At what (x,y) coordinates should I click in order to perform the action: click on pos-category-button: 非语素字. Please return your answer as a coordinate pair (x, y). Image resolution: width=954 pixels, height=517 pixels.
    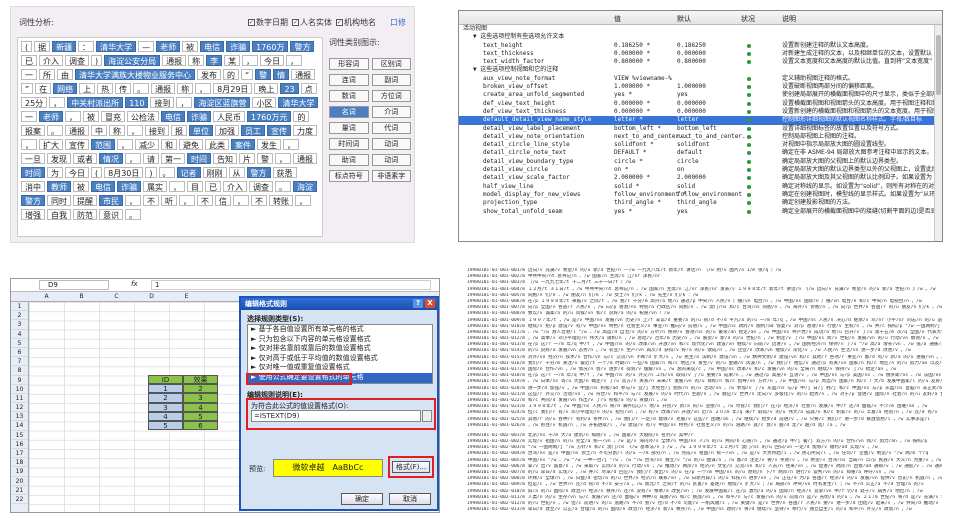
    Looking at the image, I should click on (391, 176).